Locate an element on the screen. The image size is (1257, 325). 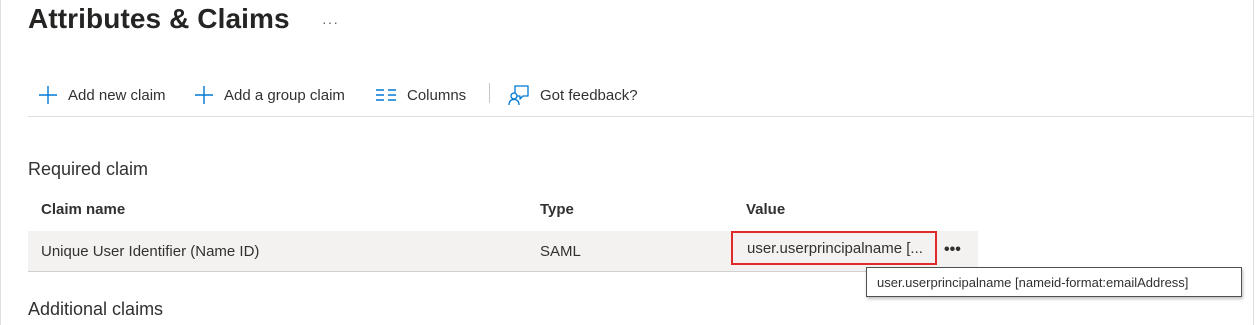
type-cell: SAML is located at coordinates (560, 251).